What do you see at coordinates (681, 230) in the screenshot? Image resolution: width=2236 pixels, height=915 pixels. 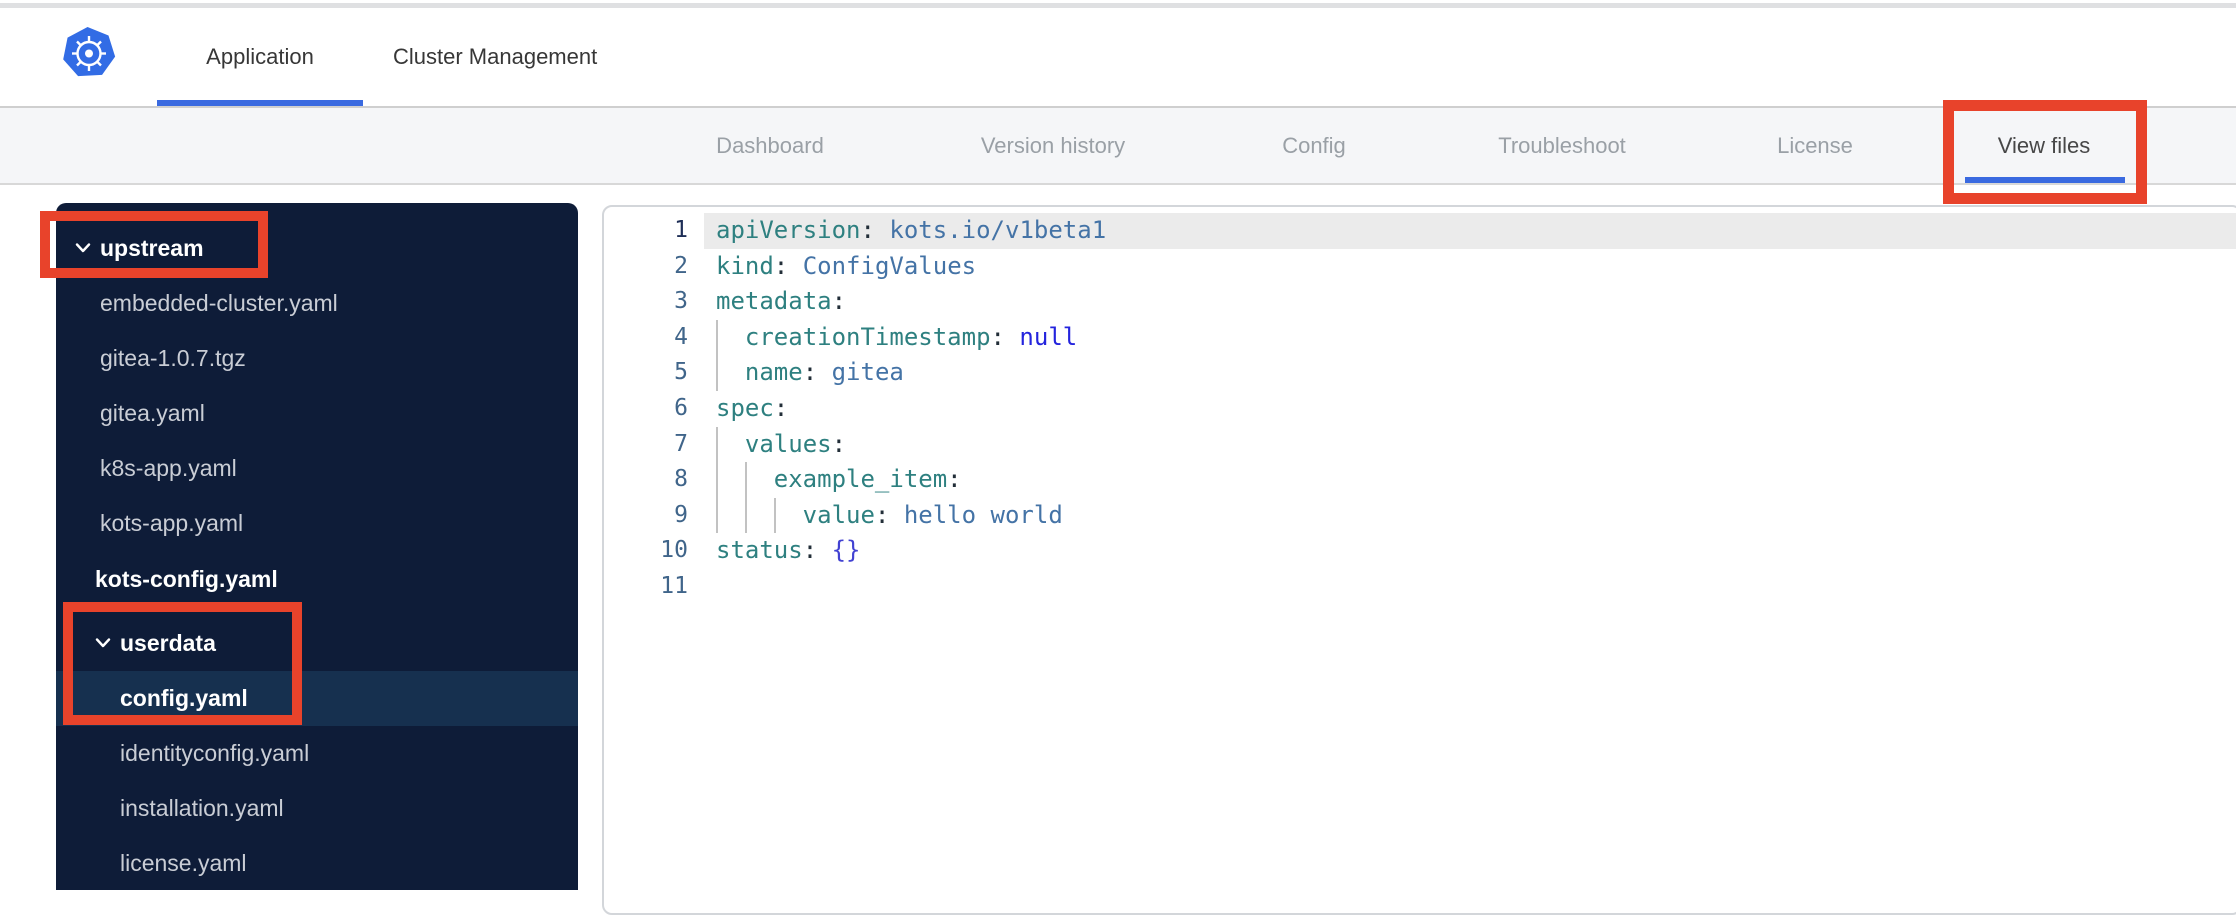 I see `line-number: 1` at bounding box center [681, 230].